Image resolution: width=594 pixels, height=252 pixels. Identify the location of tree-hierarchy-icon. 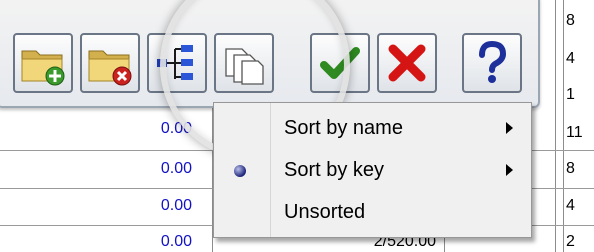
(175, 62).